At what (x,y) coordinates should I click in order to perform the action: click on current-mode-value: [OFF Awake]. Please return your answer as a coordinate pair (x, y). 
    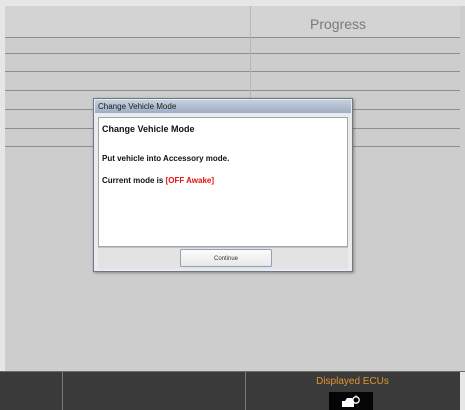
    Looking at the image, I should click on (190, 180).